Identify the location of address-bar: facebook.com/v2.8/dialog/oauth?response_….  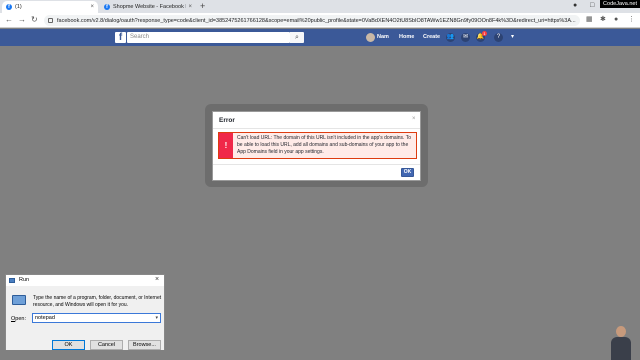
(312, 20).